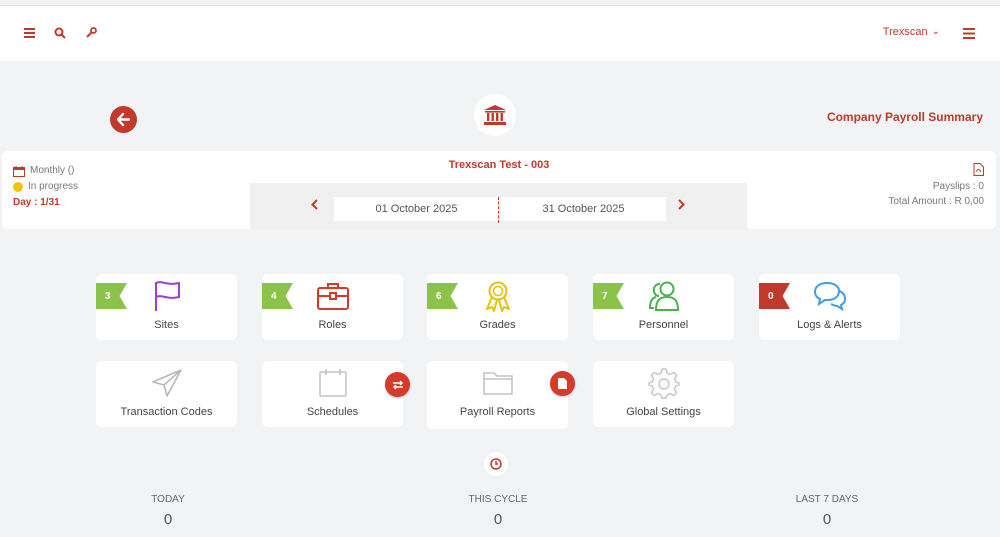 This screenshot has width=1000, height=537. What do you see at coordinates (827, 519) in the screenshot?
I see `stat-last-7-days-value: 0` at bounding box center [827, 519].